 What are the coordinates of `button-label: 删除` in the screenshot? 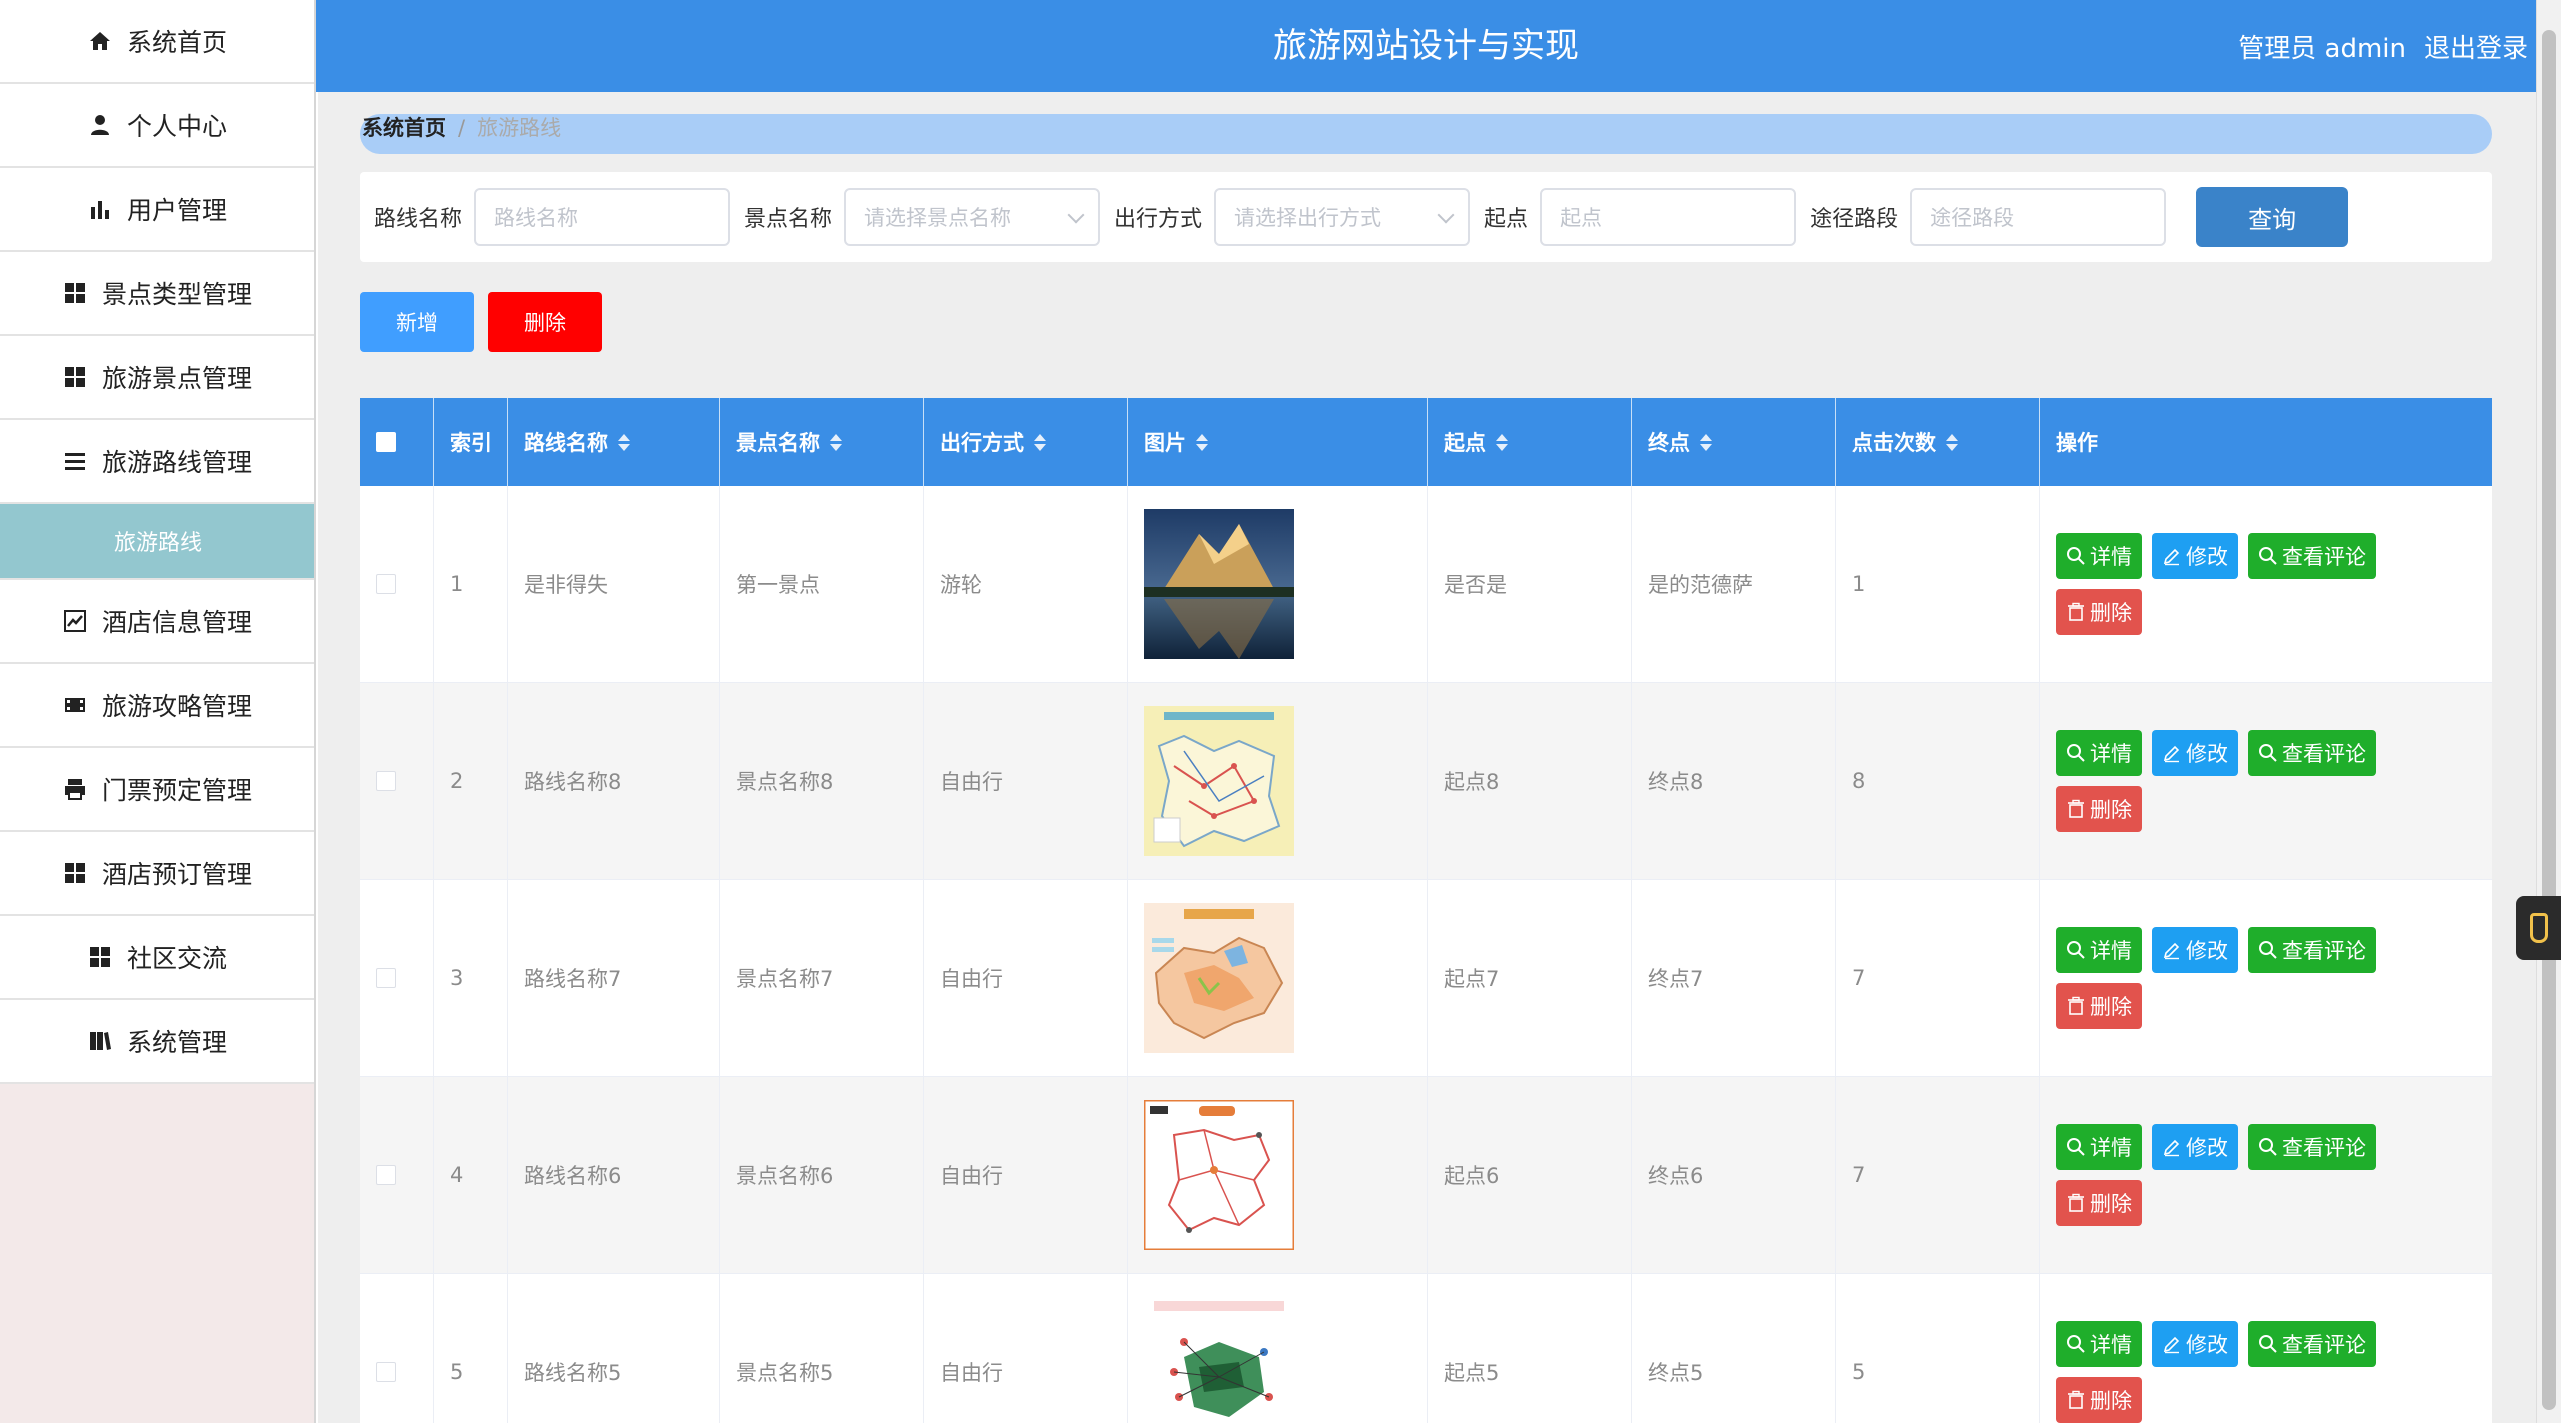 It's located at (2111, 613).